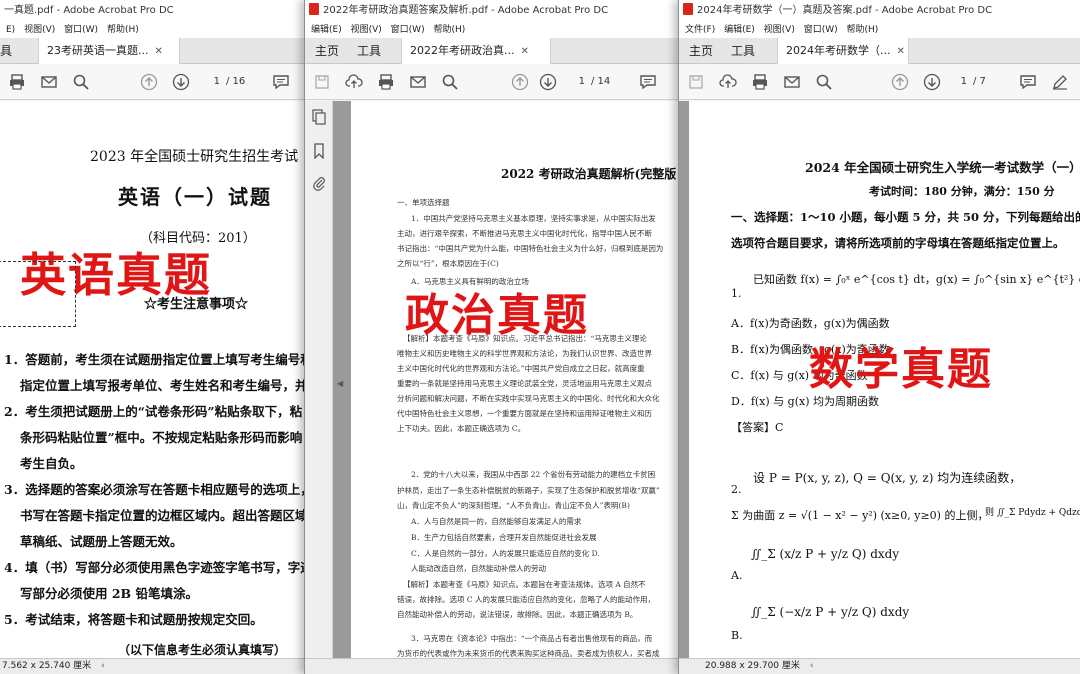  I want to click on text-line: 2．党的十八大以来，我国从中西部 22 个省份有劳动能力的建档立卡贫困, so click(533, 474).